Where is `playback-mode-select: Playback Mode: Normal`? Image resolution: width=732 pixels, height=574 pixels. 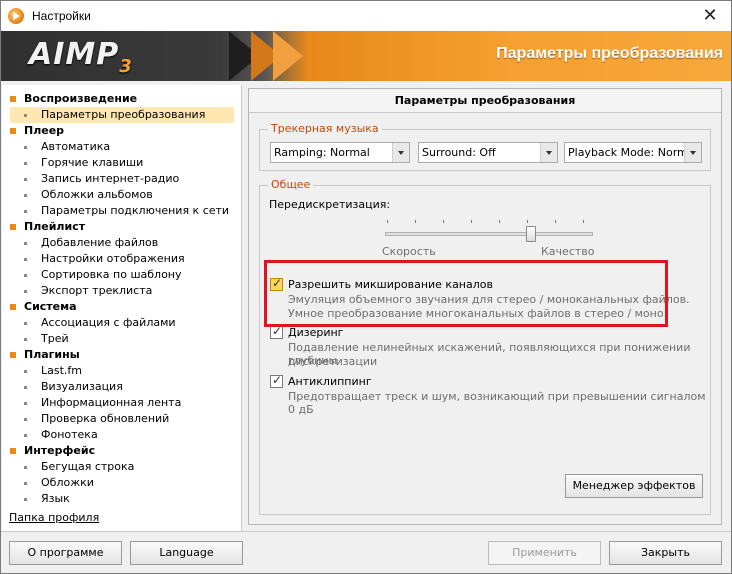 playback-mode-select: Playback Mode: Normal is located at coordinates (633, 152).